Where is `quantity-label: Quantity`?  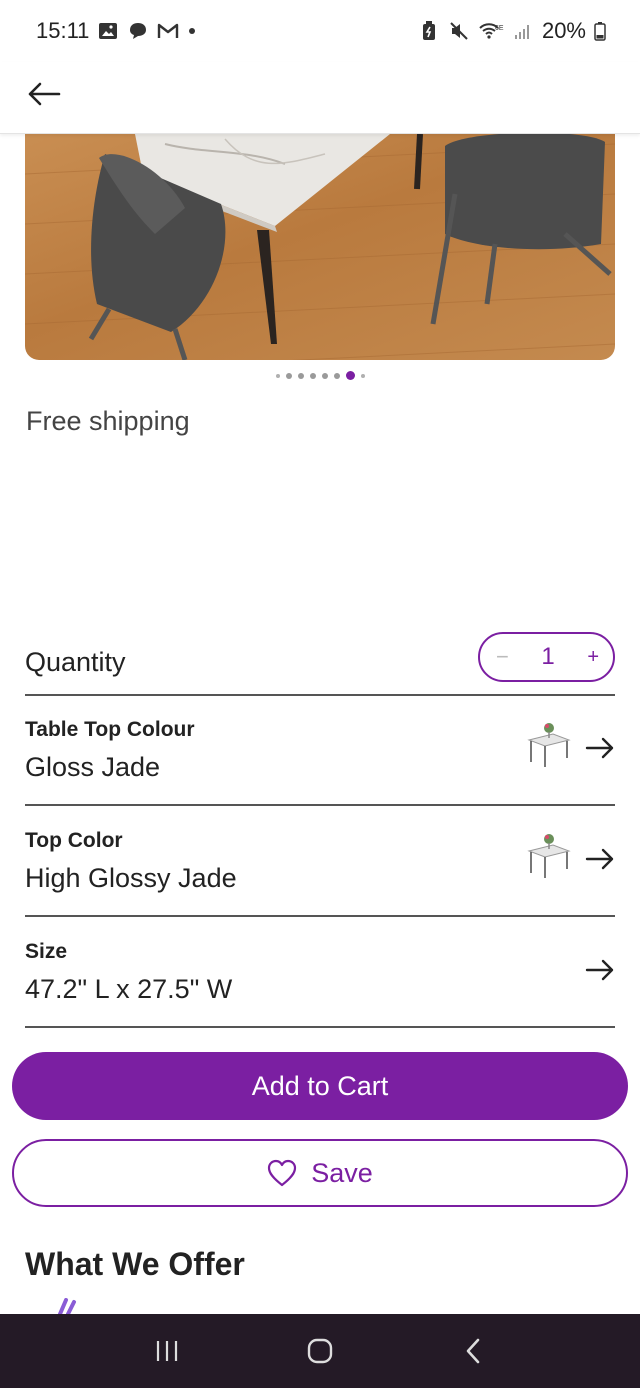
quantity-label: Quantity is located at coordinates (75, 661).